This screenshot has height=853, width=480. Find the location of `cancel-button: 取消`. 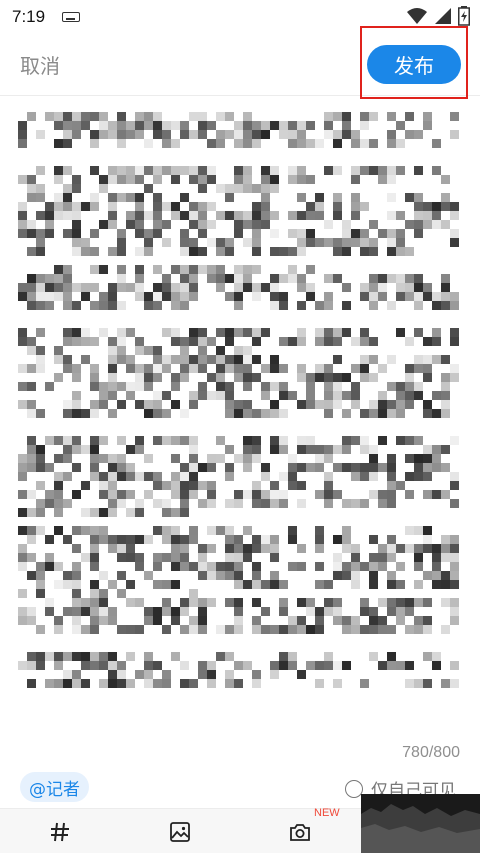

cancel-button: 取消 is located at coordinates (40, 64).